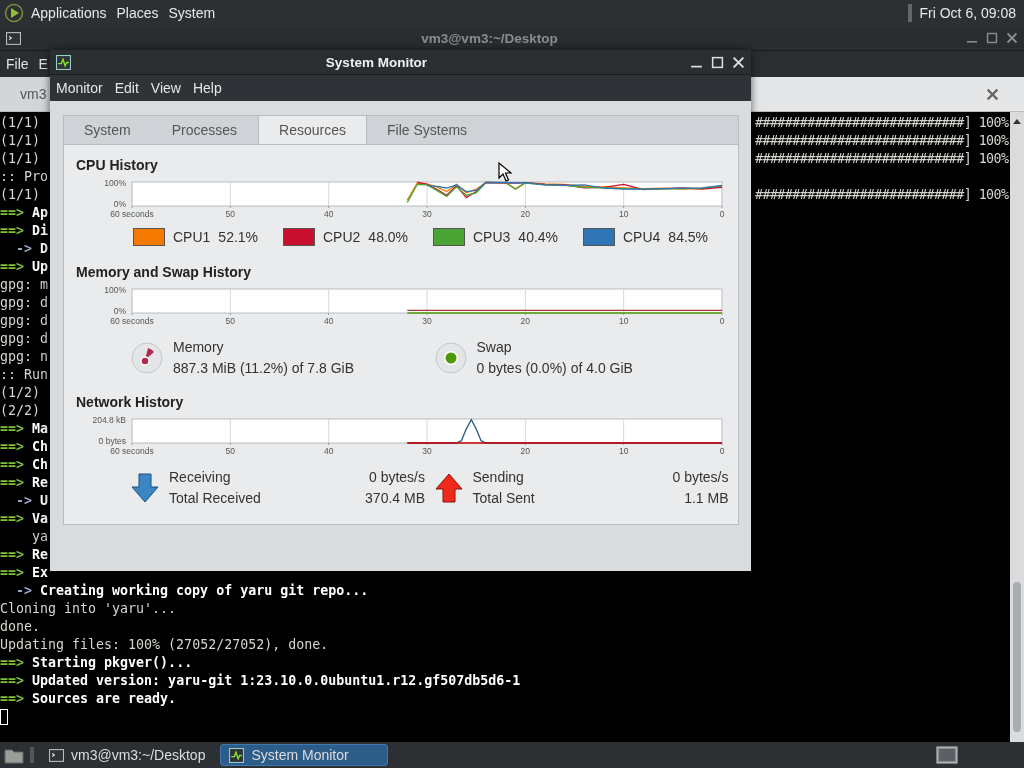 The width and height of the screenshot is (1024, 768). What do you see at coordinates (39, 537) in the screenshot?
I see `terminal-line: ya` at bounding box center [39, 537].